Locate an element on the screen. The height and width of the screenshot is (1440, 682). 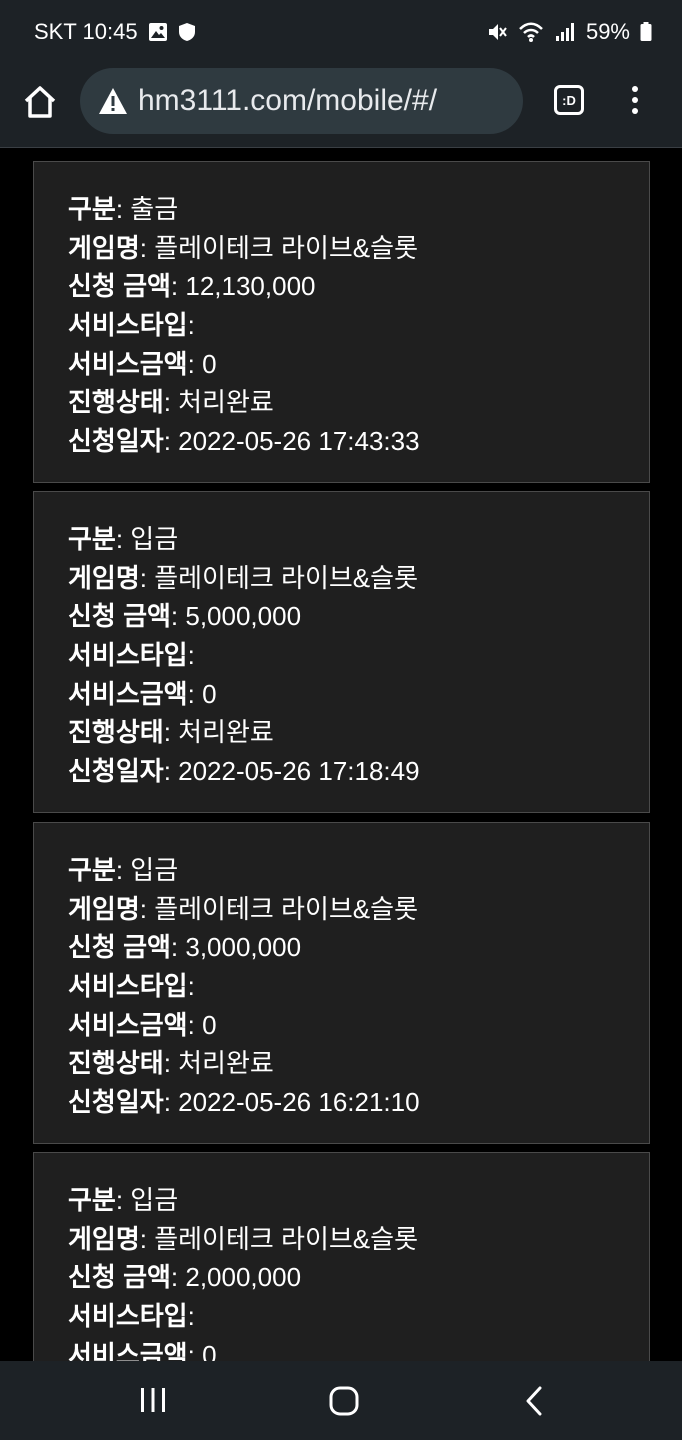
status-left: SKT 10:45 is located at coordinates (115, 32).